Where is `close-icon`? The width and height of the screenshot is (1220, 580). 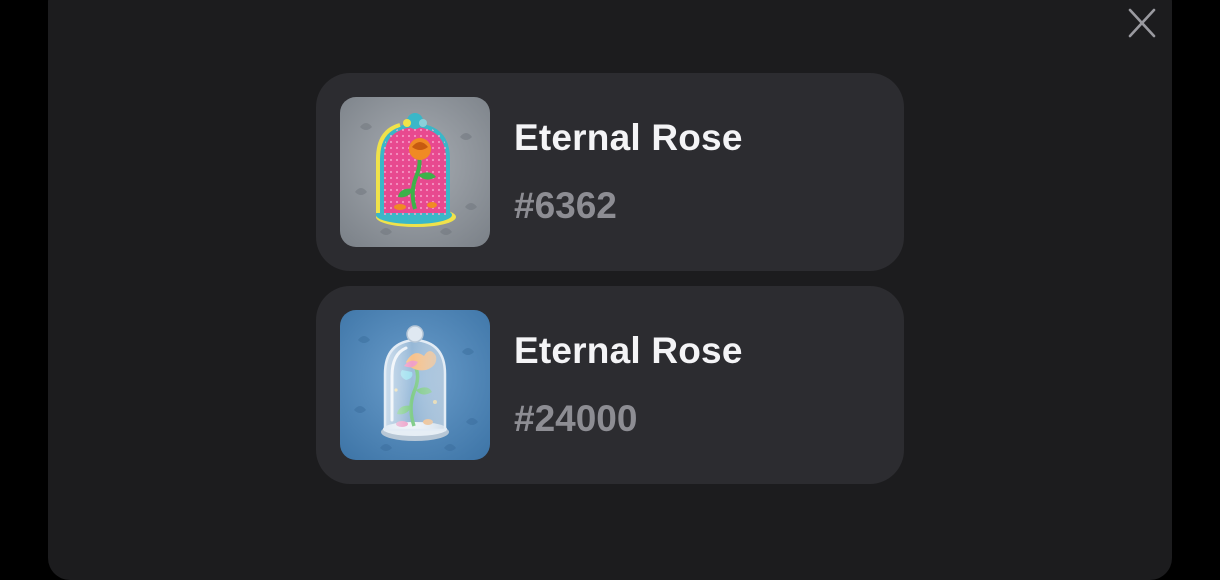 close-icon is located at coordinates (1142, 23).